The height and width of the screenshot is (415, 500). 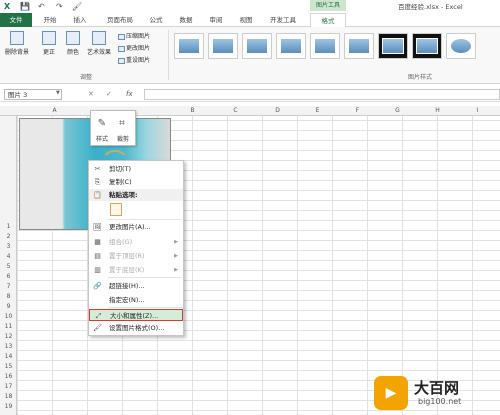 I want to click on menu-item-copy: ⎘ 复制(C), so click(x=136, y=182).